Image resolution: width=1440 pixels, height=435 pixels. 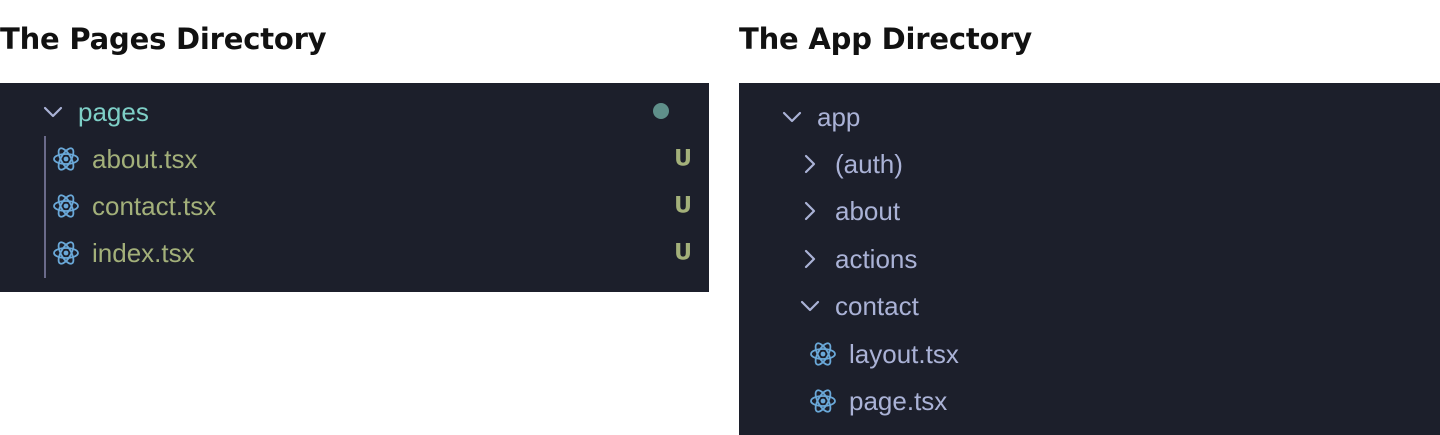 I want to click on file-row-contact: contact.tsx U, so click(x=372, y=206).